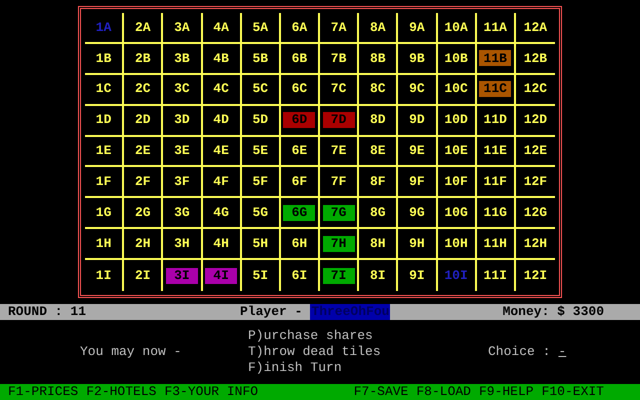 Image resolution: width=640 pixels, height=400 pixels. I want to click on tile-label: 5C, so click(260, 89).